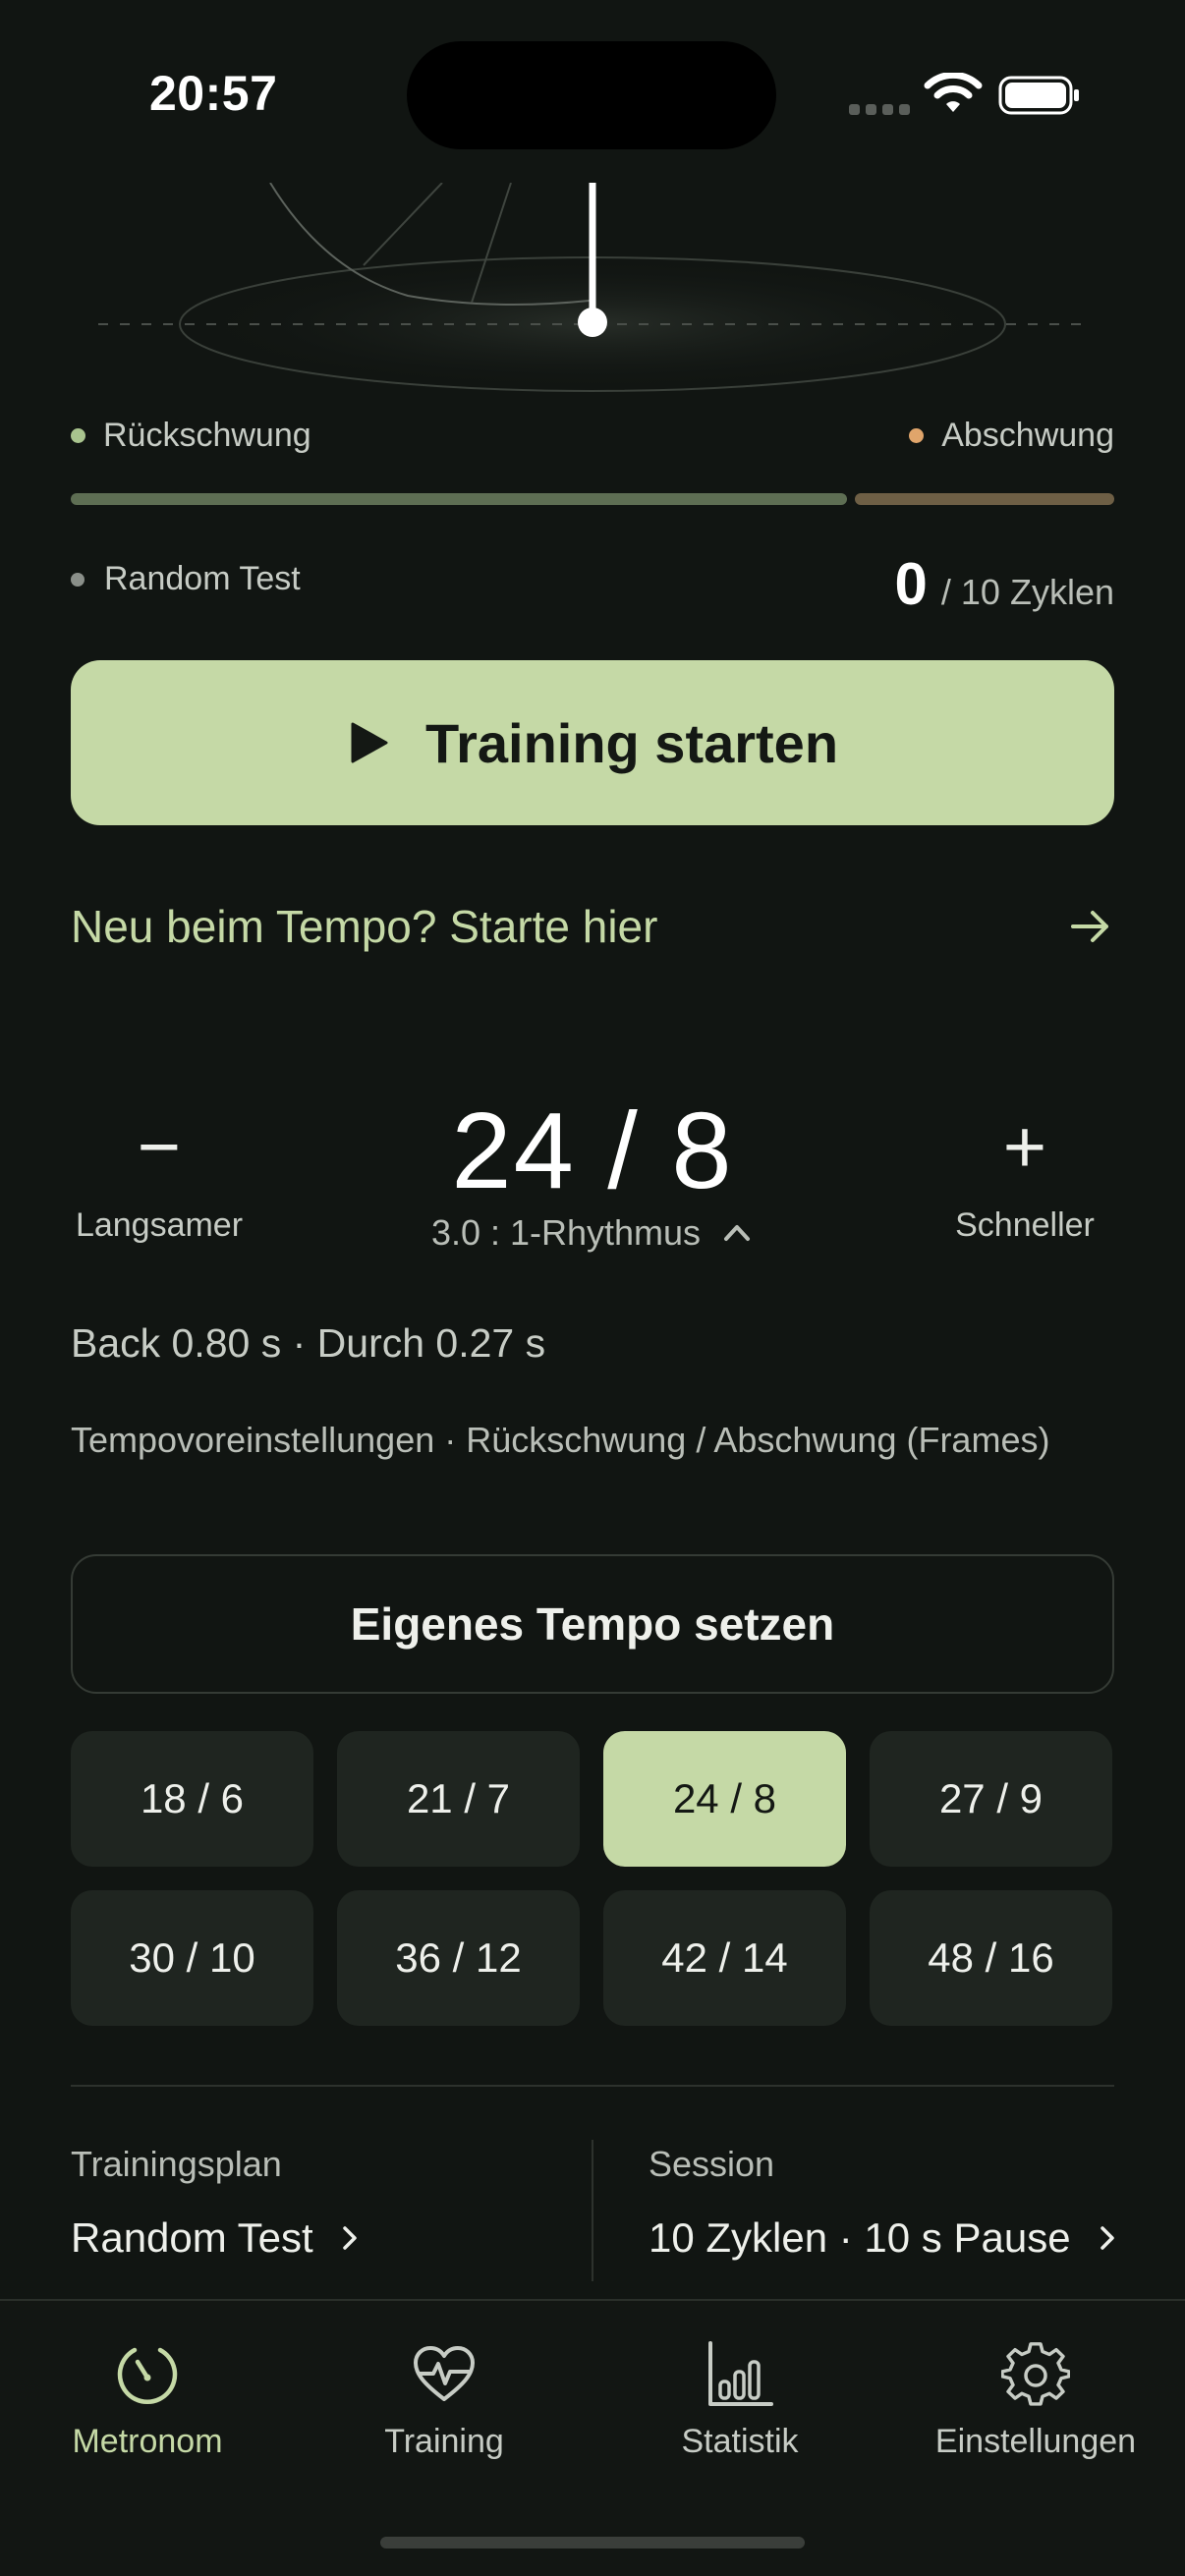 This screenshot has width=1185, height=2576. What do you see at coordinates (309, 1343) in the screenshot?
I see `timing-info: Back 0.80 s · Durch 0.27 s` at bounding box center [309, 1343].